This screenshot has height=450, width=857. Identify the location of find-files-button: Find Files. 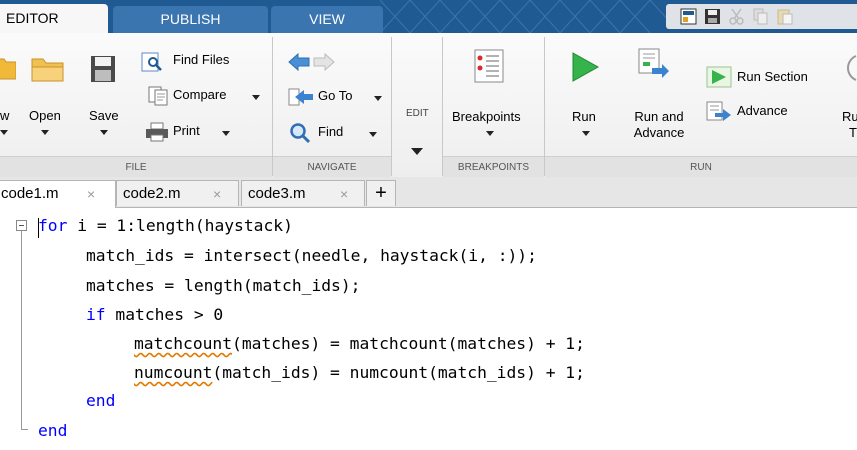
(201, 62).